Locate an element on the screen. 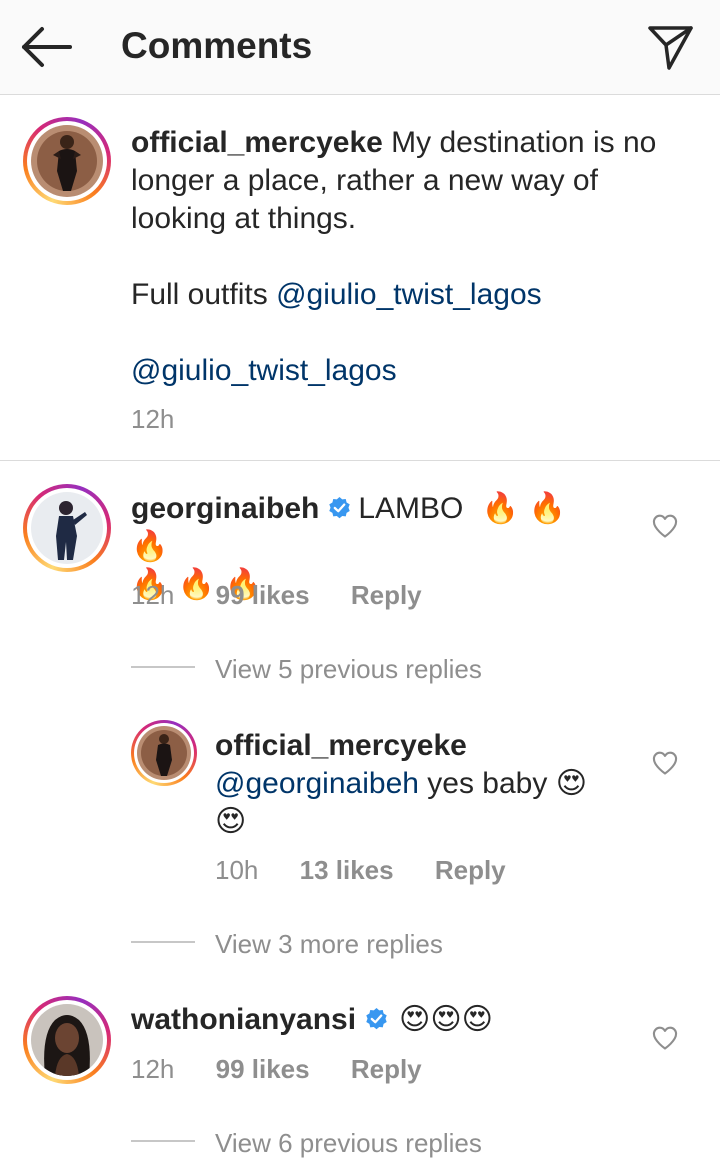  caption-outfits-line: Full outfits @giulio_twist_lagos is located at coordinates (336, 295).